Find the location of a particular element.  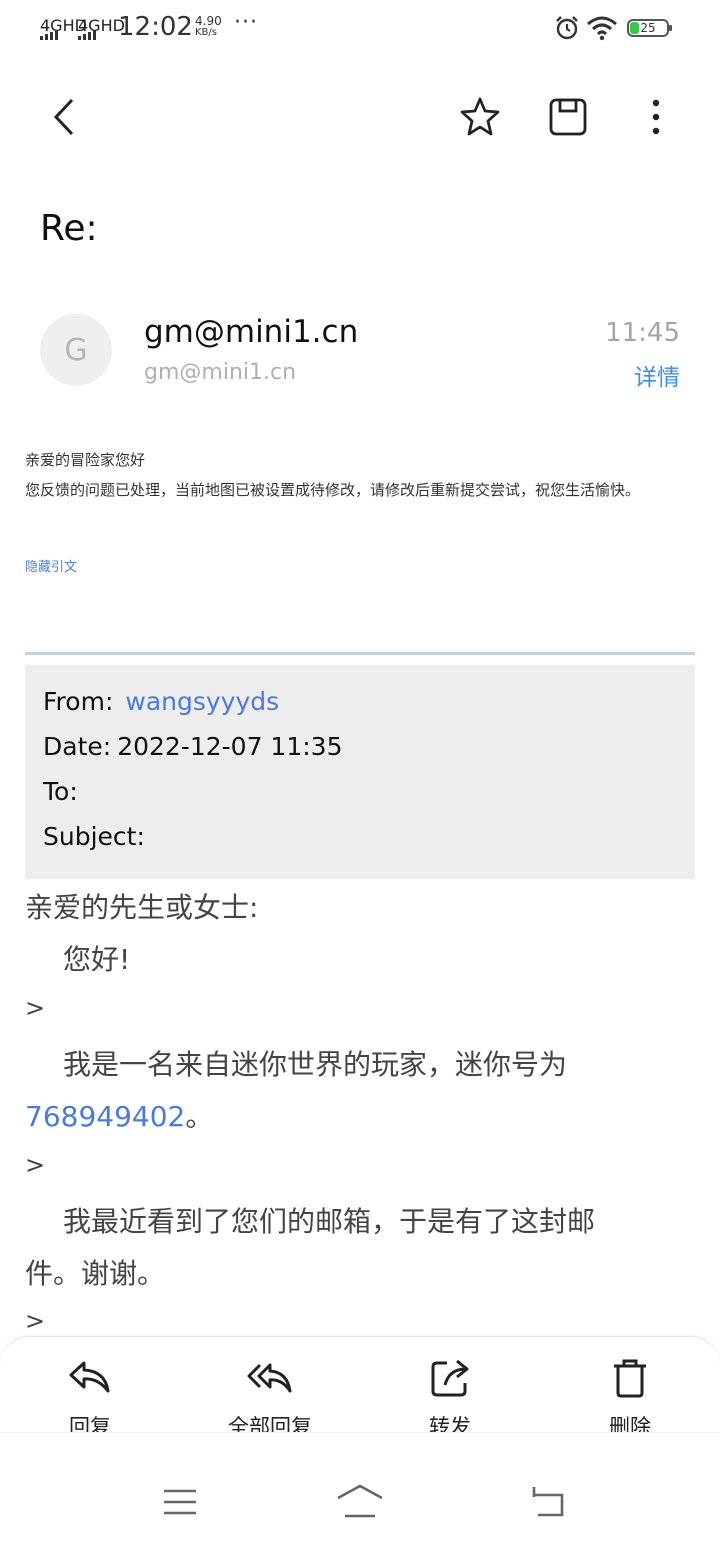

email-time: 11:45 is located at coordinates (642, 333).